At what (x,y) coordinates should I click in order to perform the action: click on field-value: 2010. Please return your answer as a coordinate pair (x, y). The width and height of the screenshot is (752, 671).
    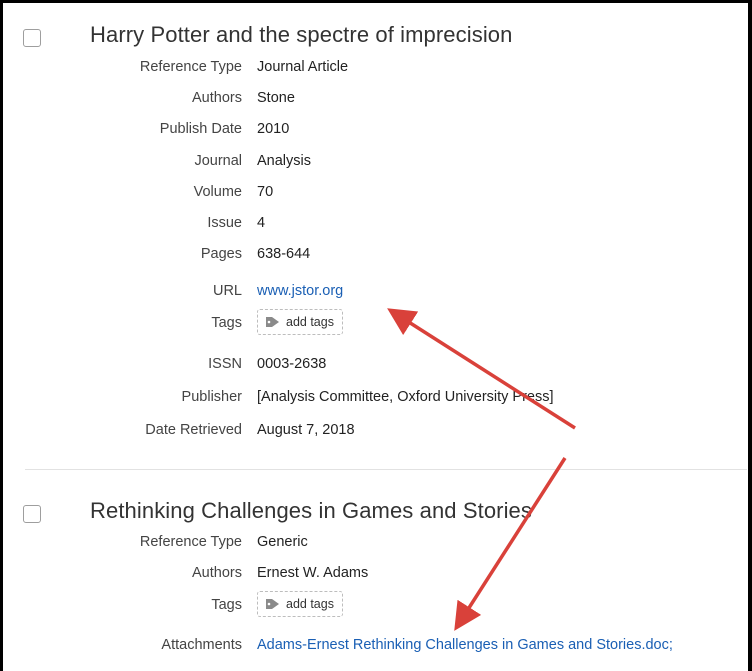
    Looking at the image, I should click on (273, 129).